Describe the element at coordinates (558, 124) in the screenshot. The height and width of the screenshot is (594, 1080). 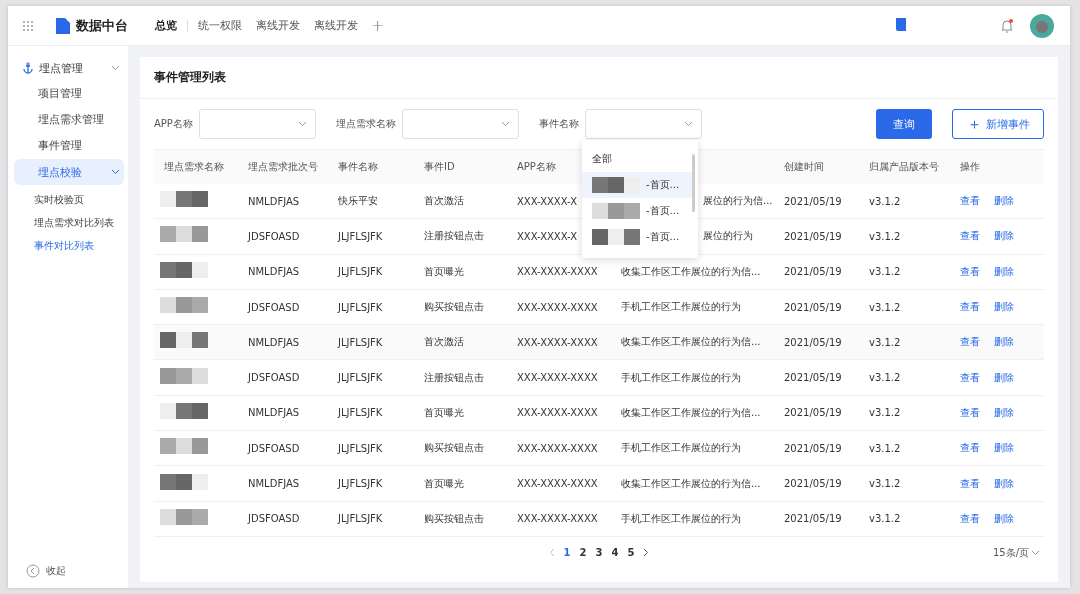
I see `filter-label: 事件名称` at that location.